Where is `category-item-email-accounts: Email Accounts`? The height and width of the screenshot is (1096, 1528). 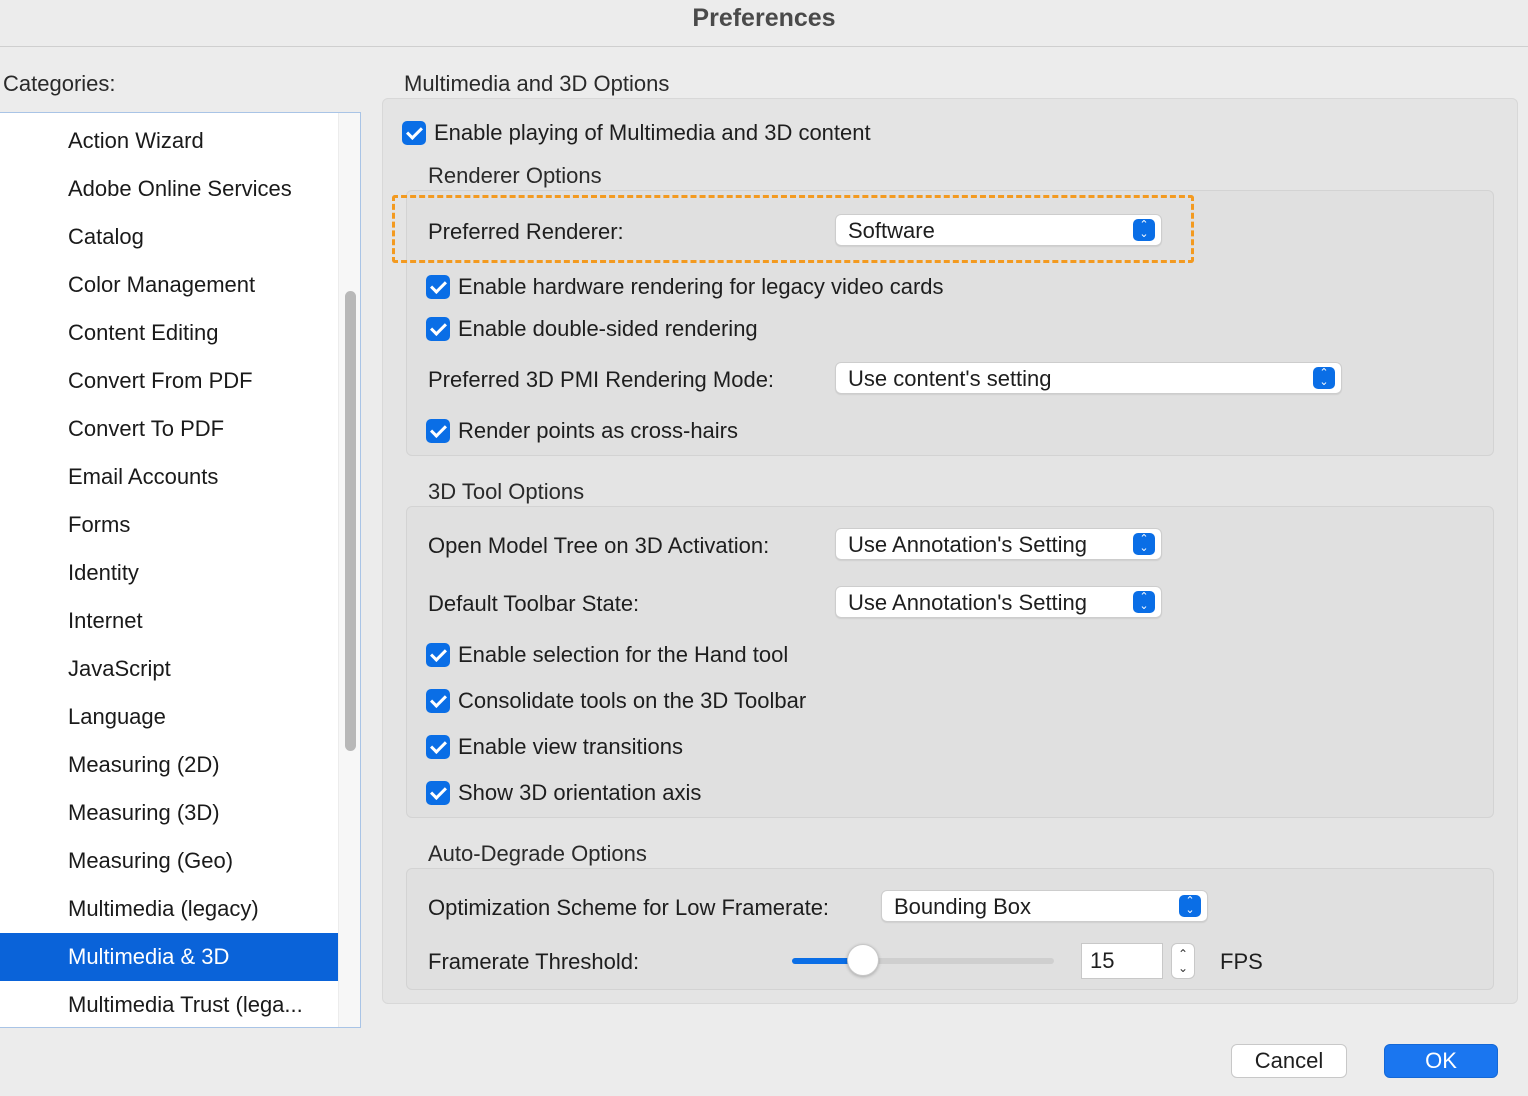 category-item-email-accounts: Email Accounts is located at coordinates (169, 477).